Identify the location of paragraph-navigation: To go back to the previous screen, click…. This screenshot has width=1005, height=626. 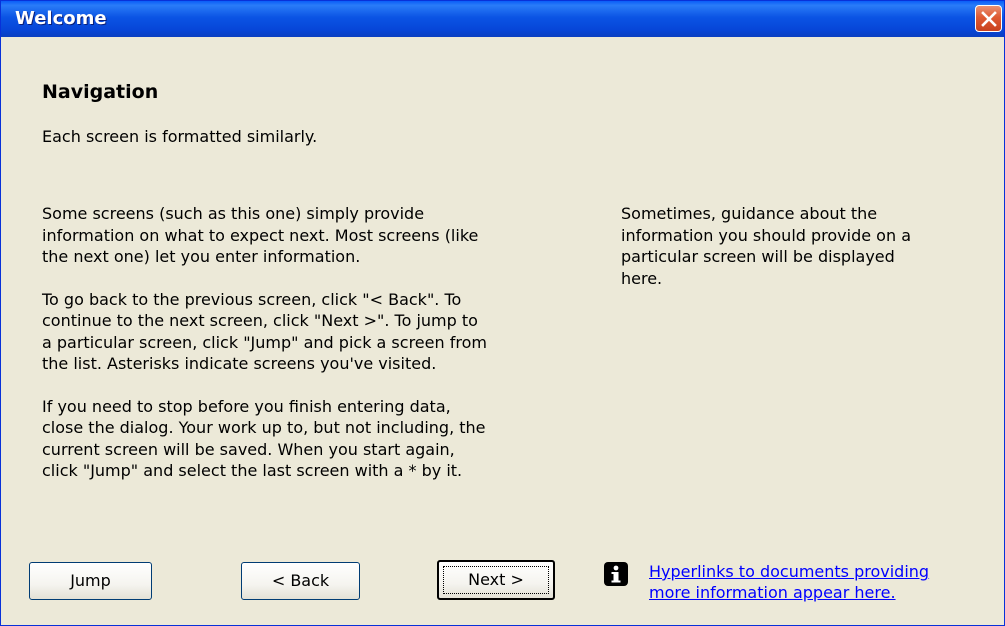
(312, 332).